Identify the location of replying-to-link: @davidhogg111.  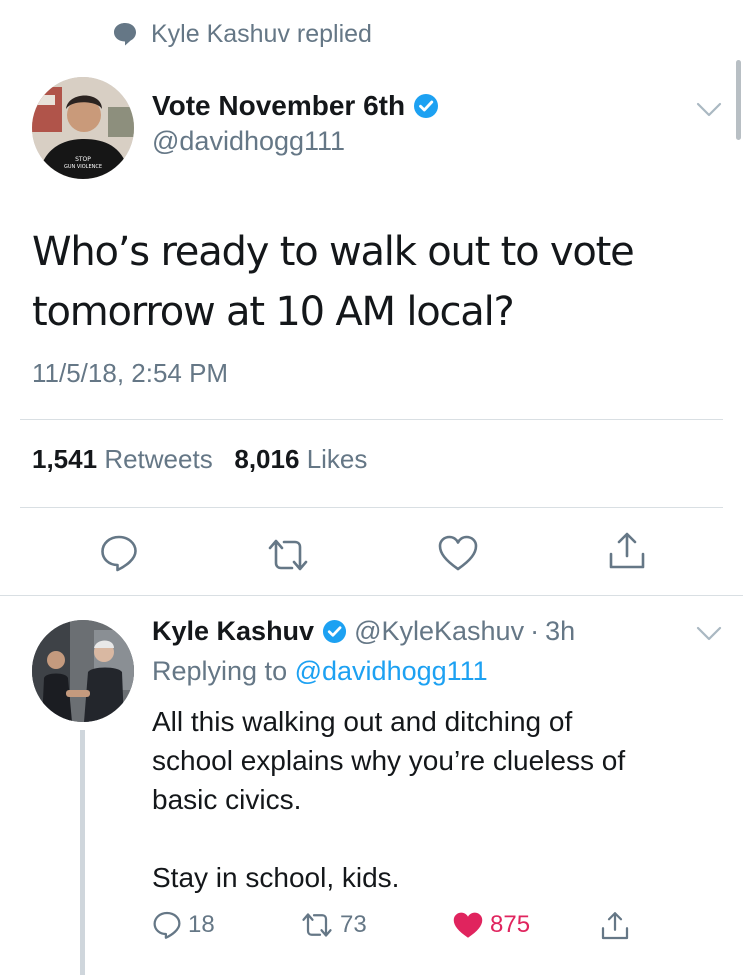
(391, 671).